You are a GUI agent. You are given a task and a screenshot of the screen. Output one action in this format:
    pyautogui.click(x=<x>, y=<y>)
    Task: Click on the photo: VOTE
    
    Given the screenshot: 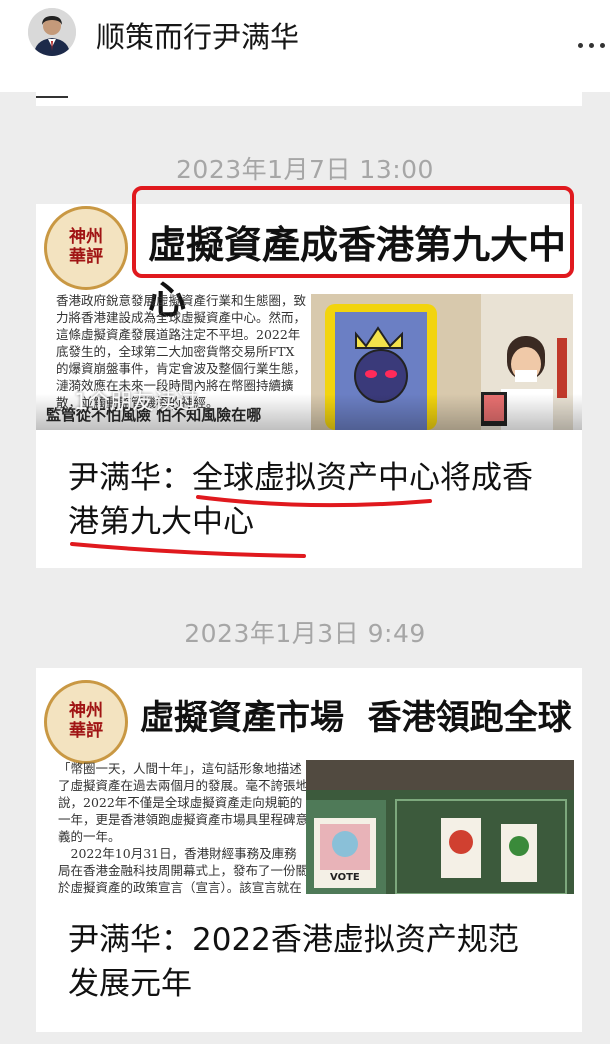 What is the action you would take?
    pyautogui.click(x=440, y=827)
    